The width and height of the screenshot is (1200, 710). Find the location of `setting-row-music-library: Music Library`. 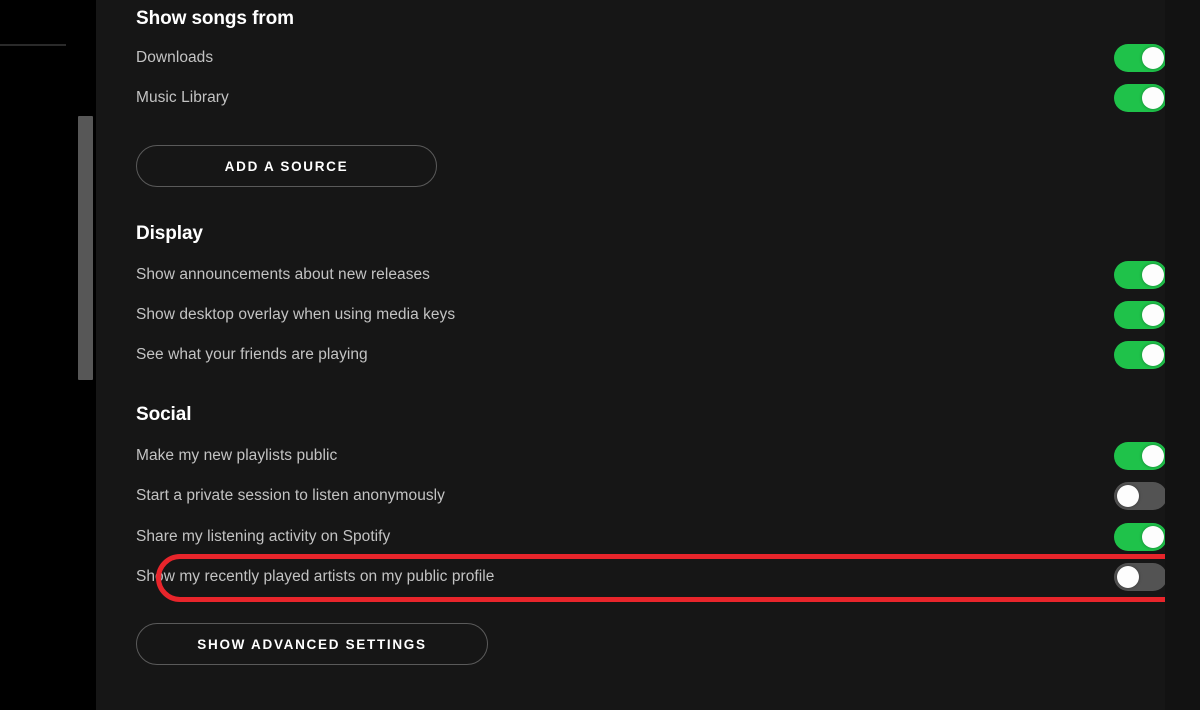

setting-row-music-library: Music Library is located at coordinates (660, 98).